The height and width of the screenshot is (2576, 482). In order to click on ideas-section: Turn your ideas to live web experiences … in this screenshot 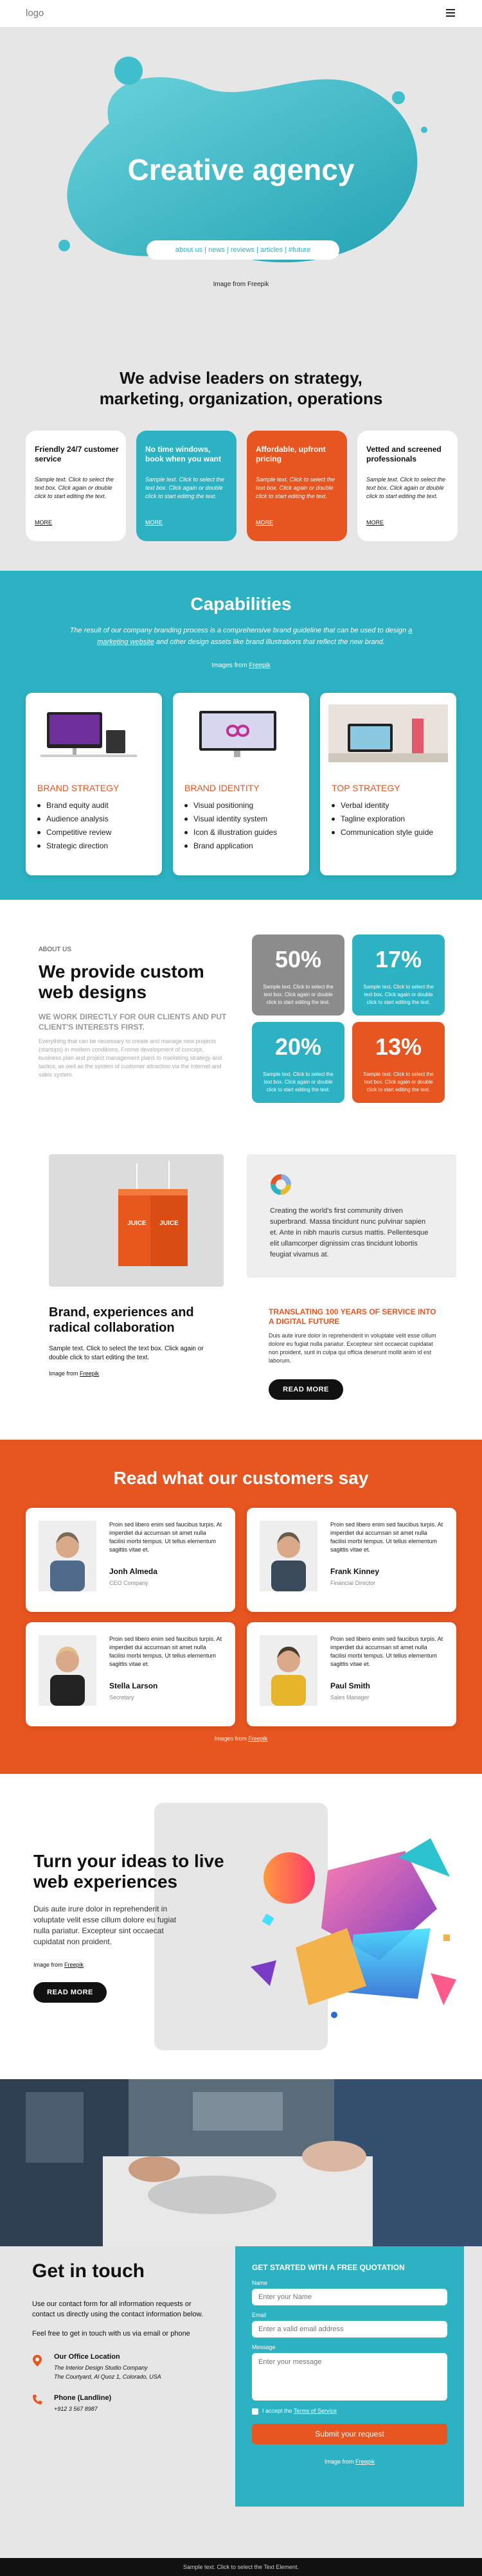, I will do `click(241, 1926)`.